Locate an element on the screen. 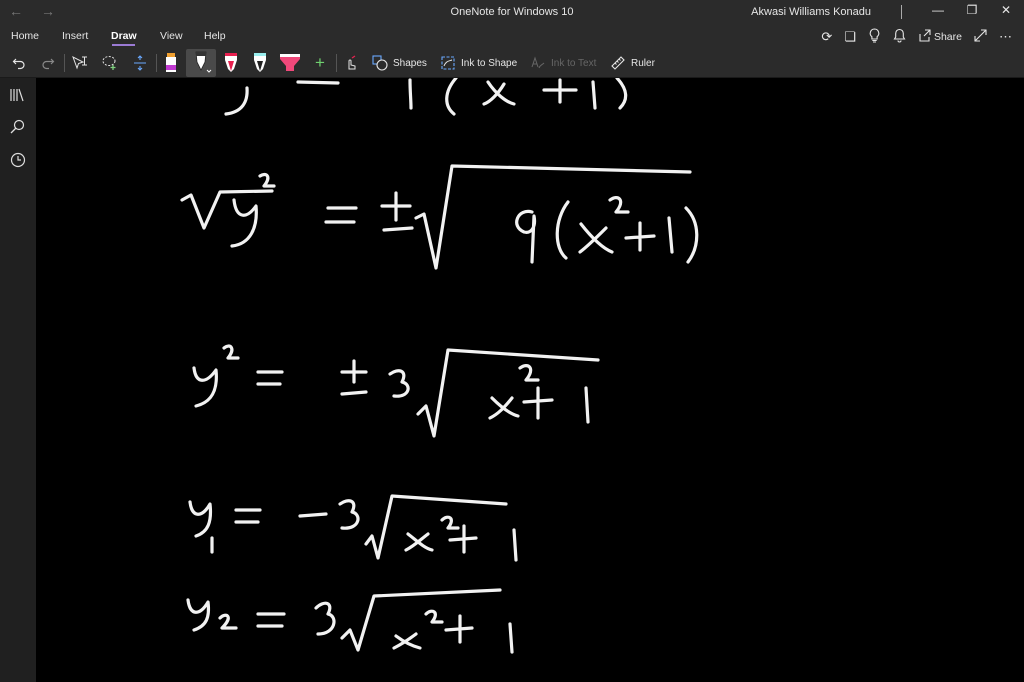 Image resolution: width=1024 pixels, height=682 pixels. share-icon is located at coordinates (924, 37).